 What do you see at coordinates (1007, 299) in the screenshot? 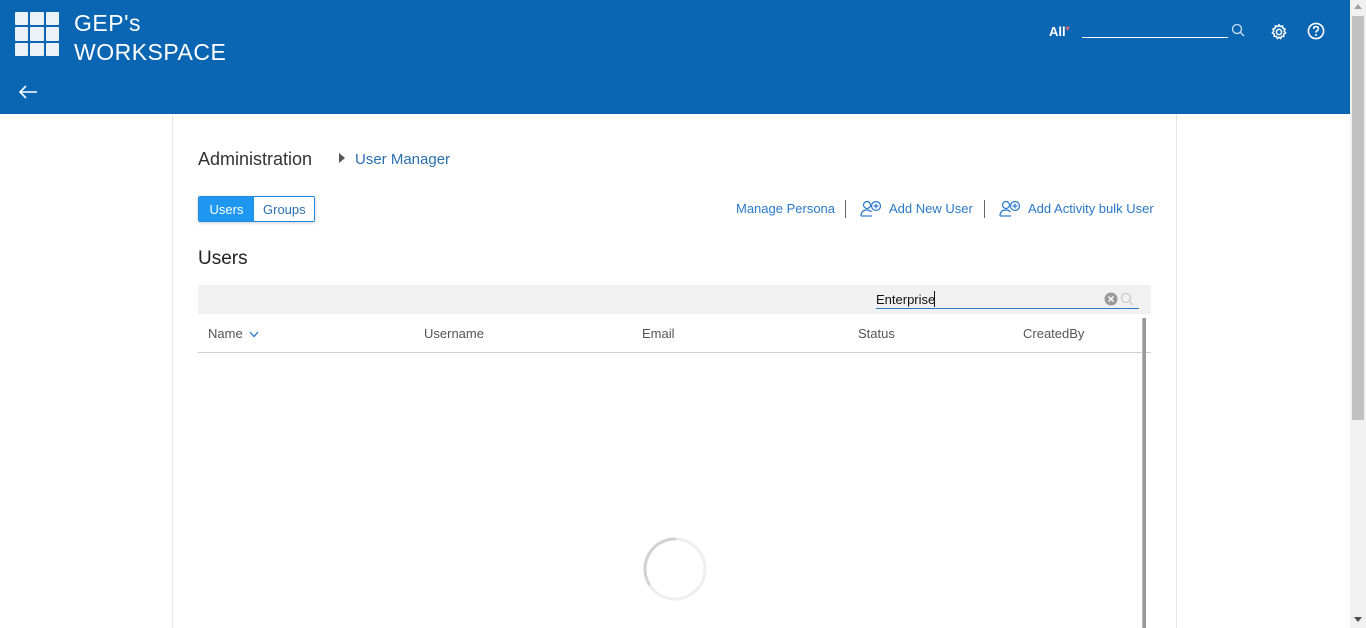
I see `user-filter-input` at bounding box center [1007, 299].